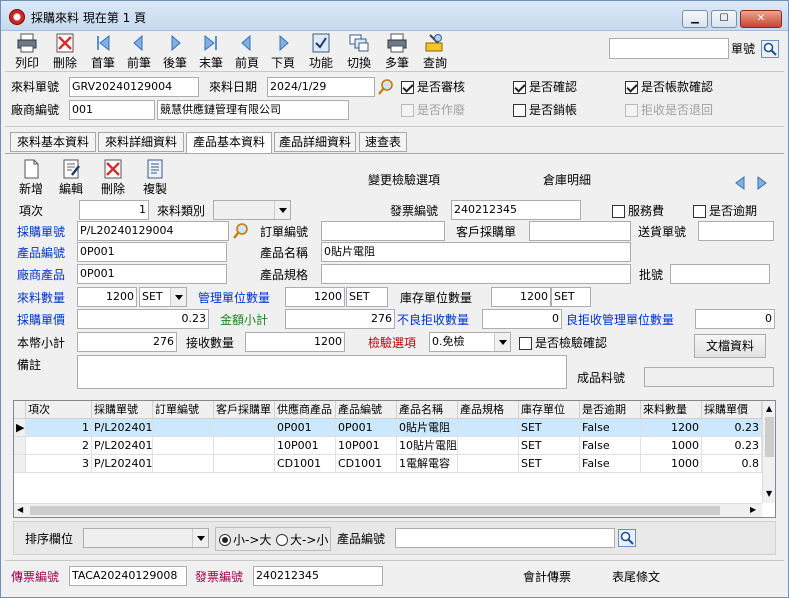 The height and width of the screenshot is (598, 789). What do you see at coordinates (114, 210) in the screenshot?
I see `item-field: 1` at bounding box center [114, 210].